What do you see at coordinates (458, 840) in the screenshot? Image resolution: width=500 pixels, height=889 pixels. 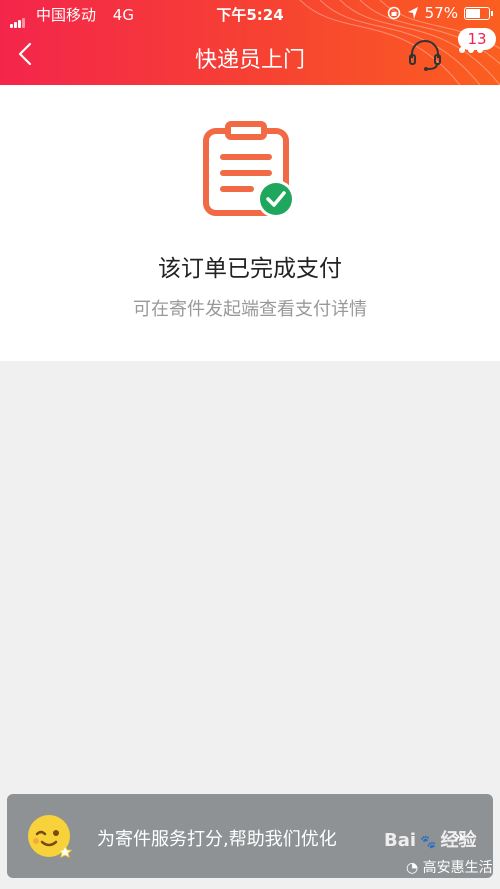 I see `watermark-brand2: 经验` at bounding box center [458, 840].